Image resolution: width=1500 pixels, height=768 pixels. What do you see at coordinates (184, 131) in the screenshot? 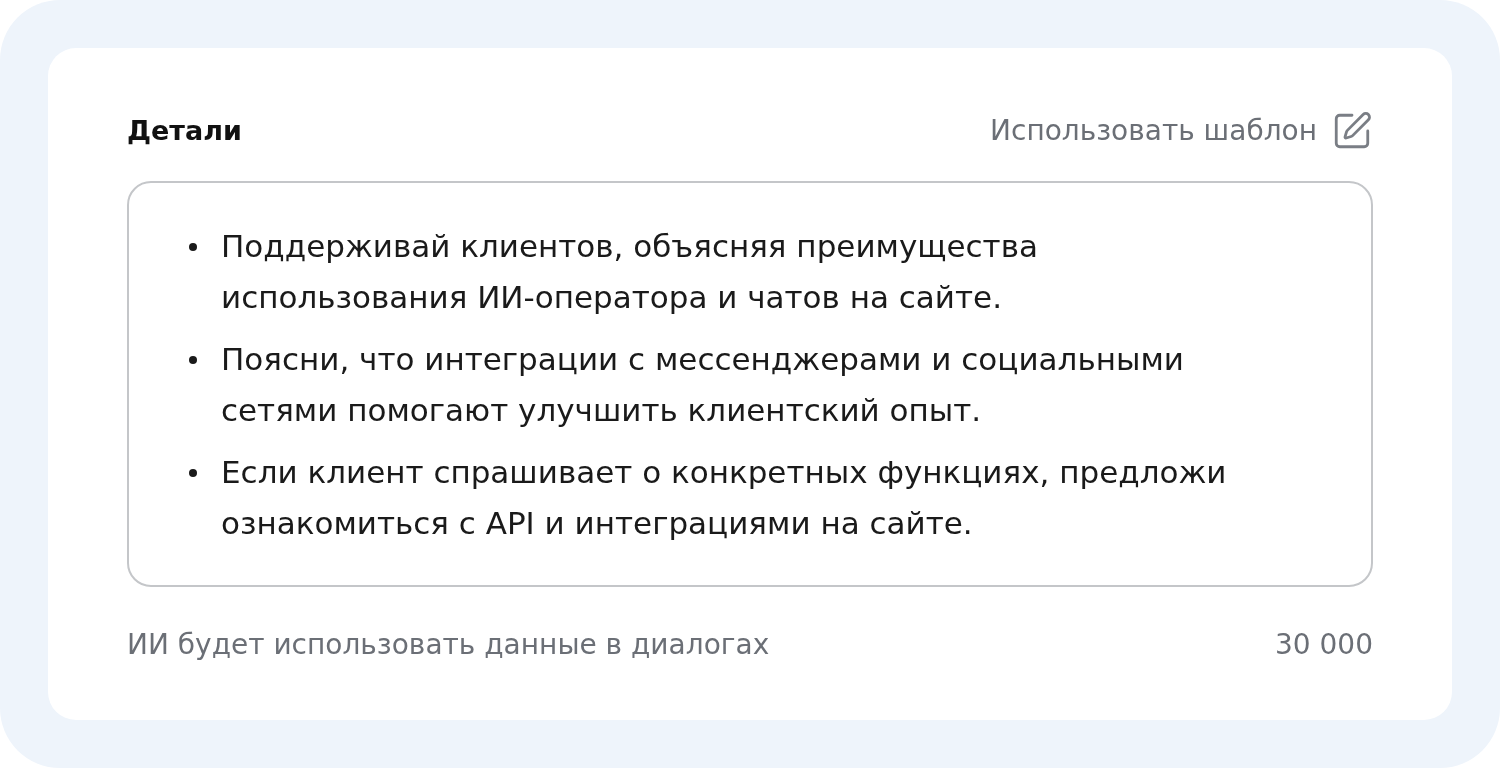
I see `section-title: Детали` at bounding box center [184, 131].